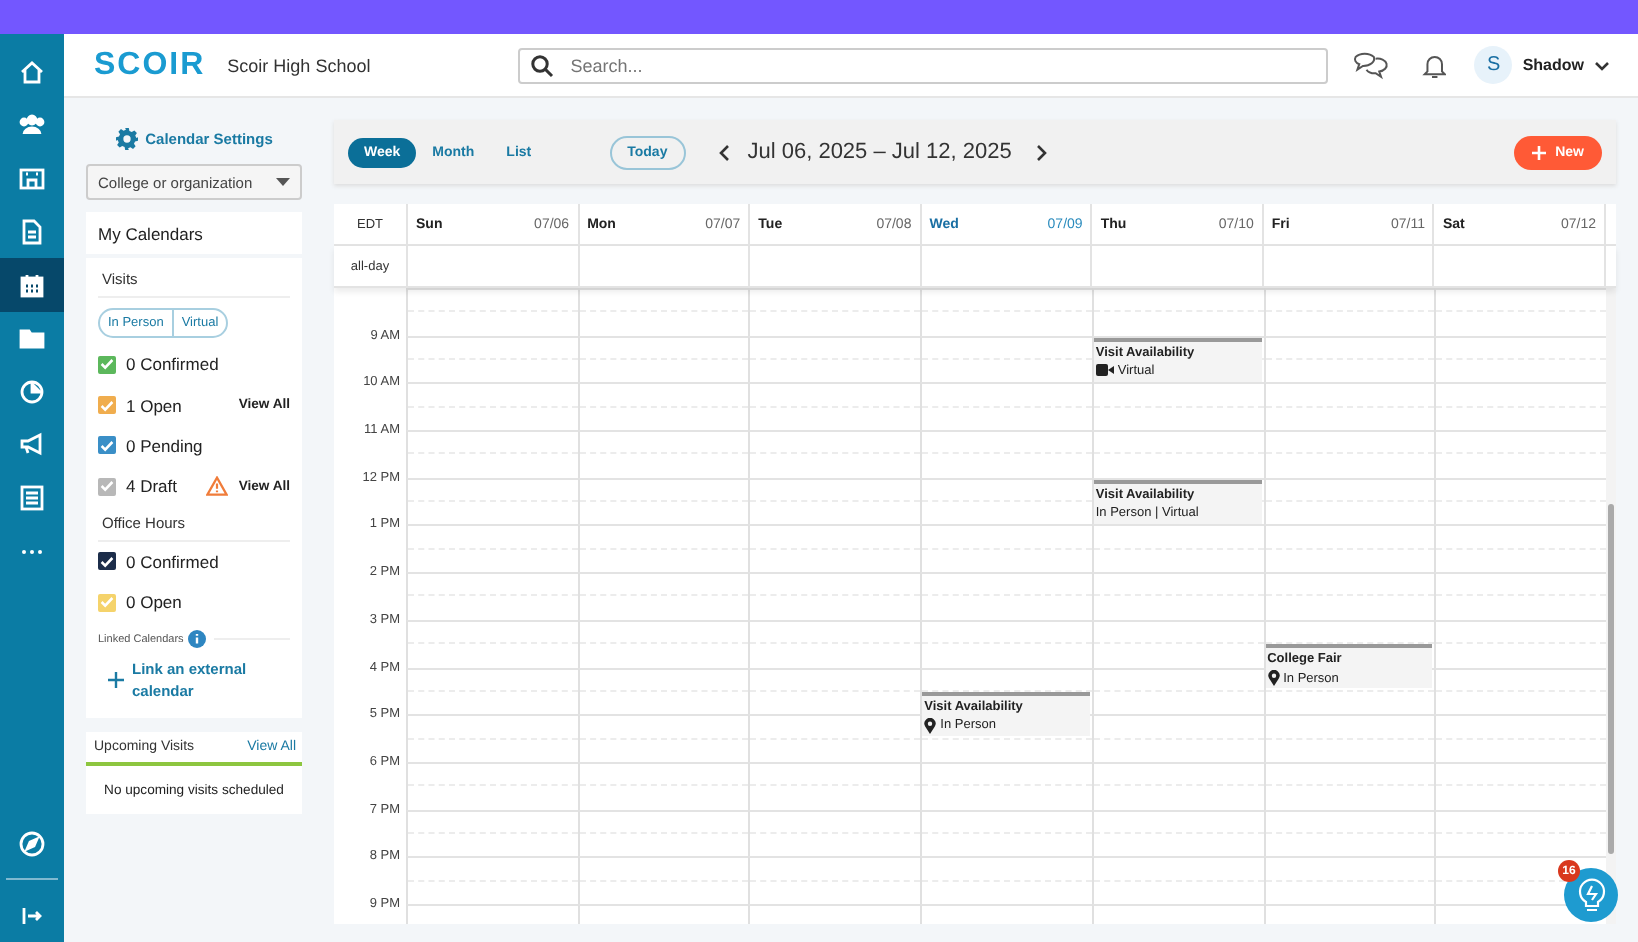 This screenshot has width=1638, height=942. What do you see at coordinates (32, 915) in the screenshot?
I see `arrow-icon` at bounding box center [32, 915].